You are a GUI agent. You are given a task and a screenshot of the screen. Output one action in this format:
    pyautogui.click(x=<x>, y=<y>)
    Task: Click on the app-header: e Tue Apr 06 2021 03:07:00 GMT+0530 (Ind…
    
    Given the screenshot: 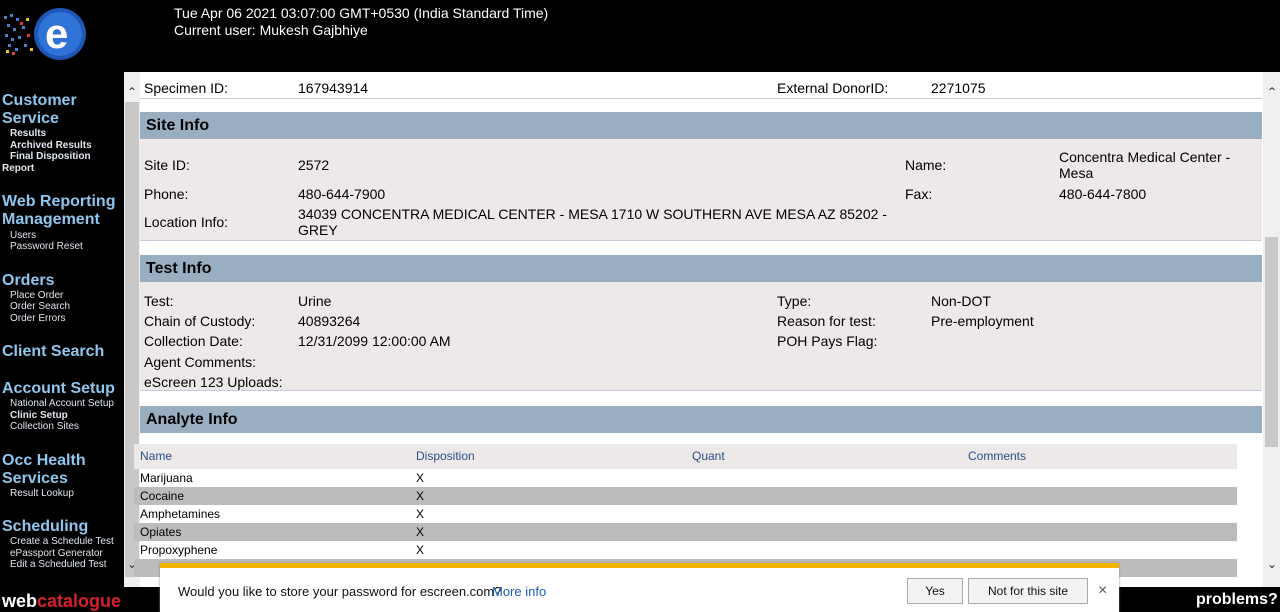 What is the action you would take?
    pyautogui.click(x=640, y=36)
    